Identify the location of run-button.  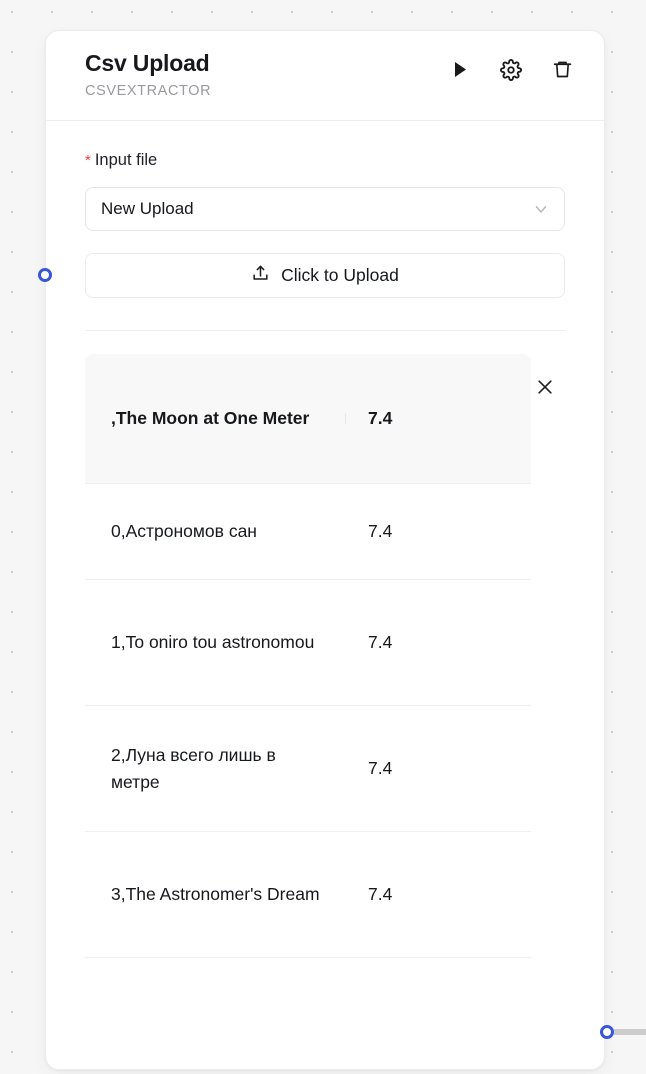
(460, 71).